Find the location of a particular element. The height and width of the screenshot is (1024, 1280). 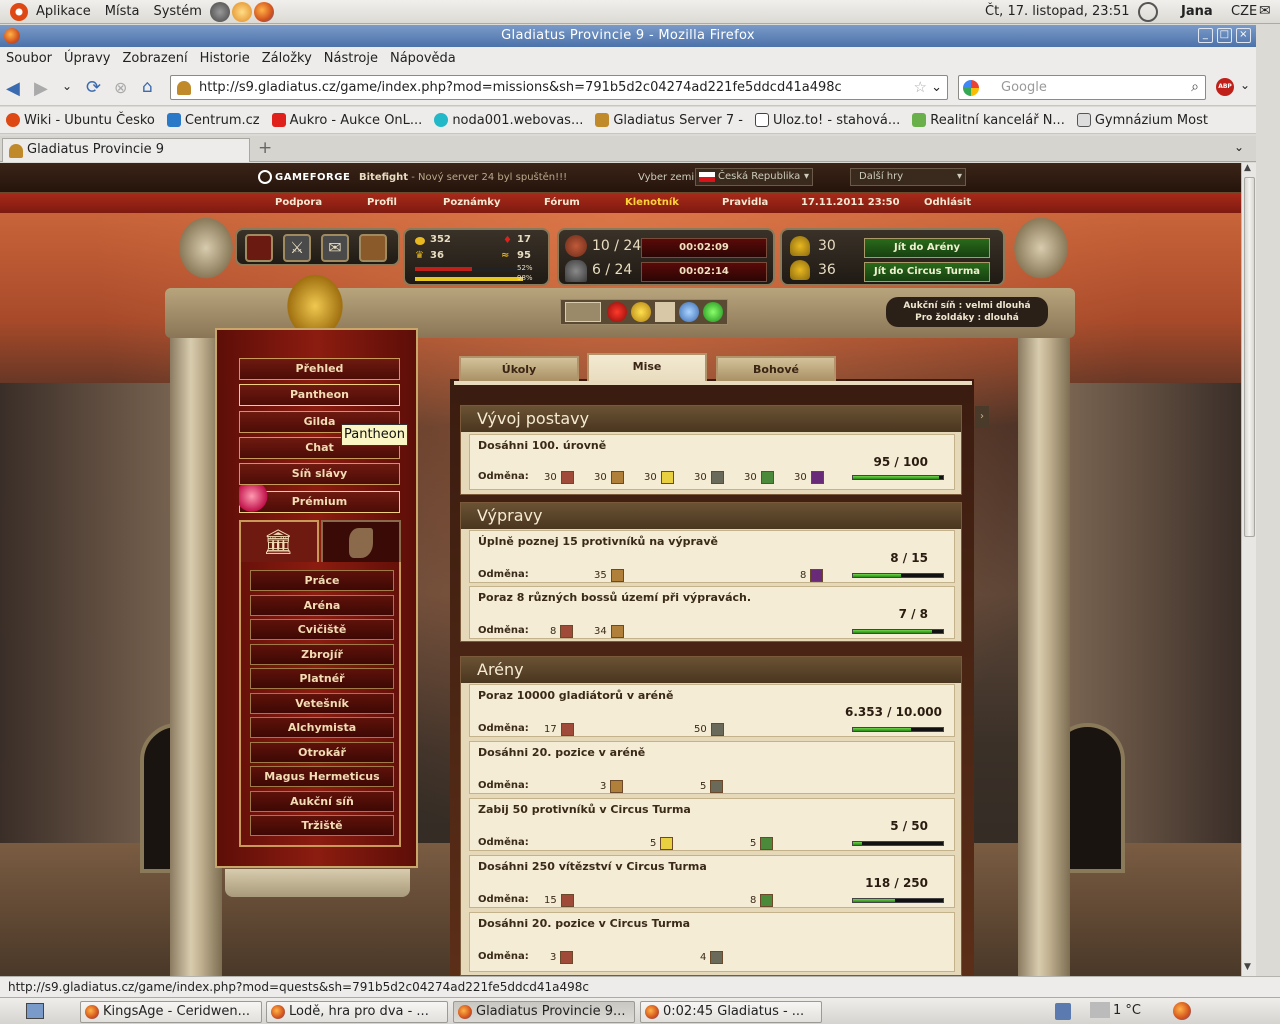

country-select: Česká Republika ▾ is located at coordinates (754, 177).